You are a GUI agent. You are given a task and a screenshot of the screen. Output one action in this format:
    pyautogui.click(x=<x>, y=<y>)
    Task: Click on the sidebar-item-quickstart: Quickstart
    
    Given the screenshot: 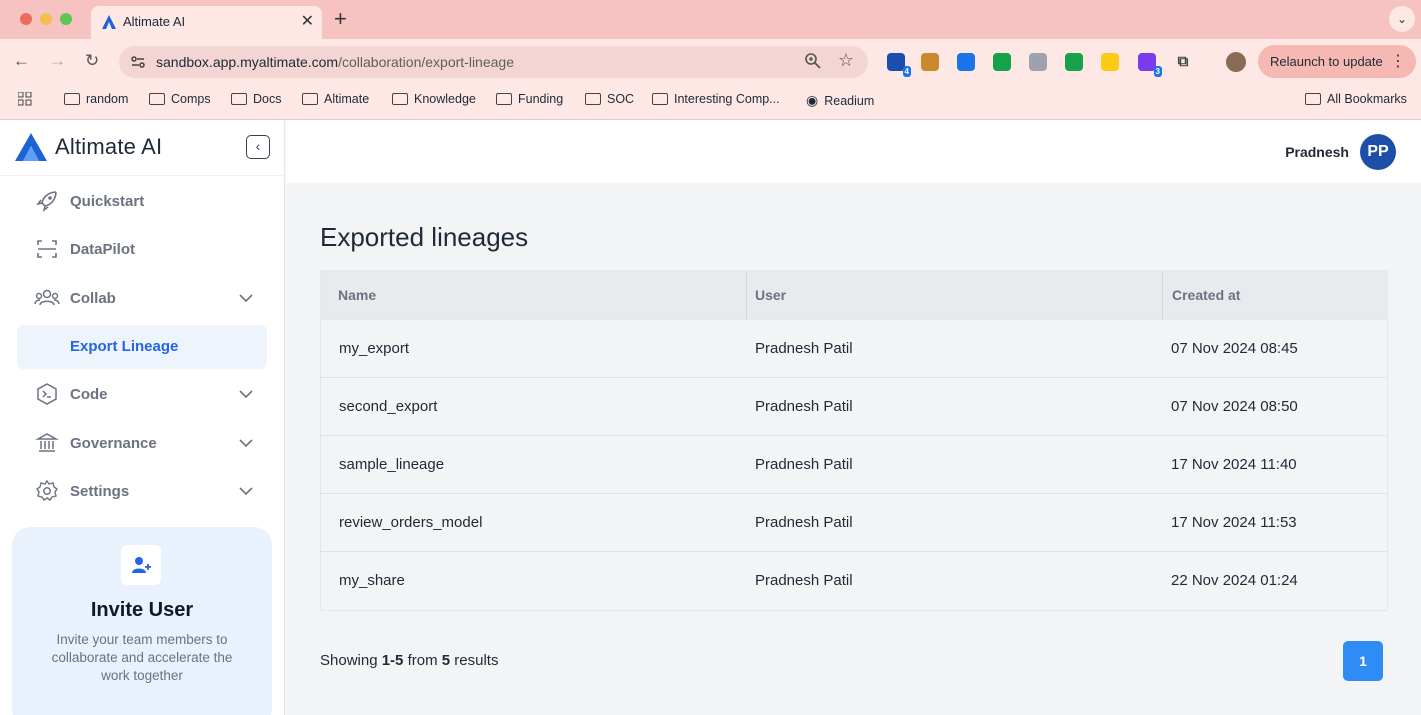 What is the action you would take?
    pyautogui.click(x=149, y=201)
    